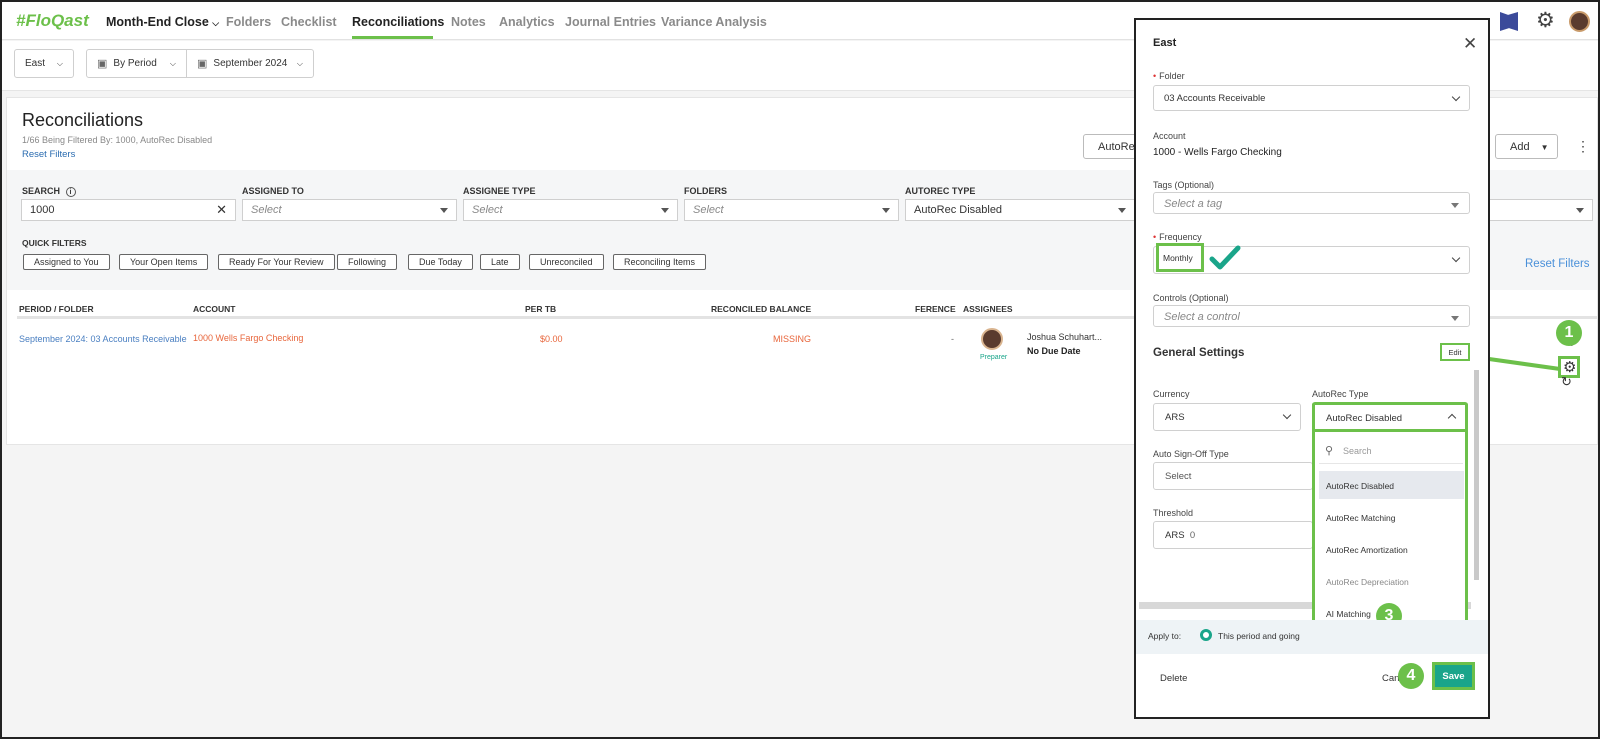 Image resolution: width=1600 pixels, height=739 pixels. What do you see at coordinates (398, 22) in the screenshot?
I see `nav-reconciliations: Reconciliations` at bounding box center [398, 22].